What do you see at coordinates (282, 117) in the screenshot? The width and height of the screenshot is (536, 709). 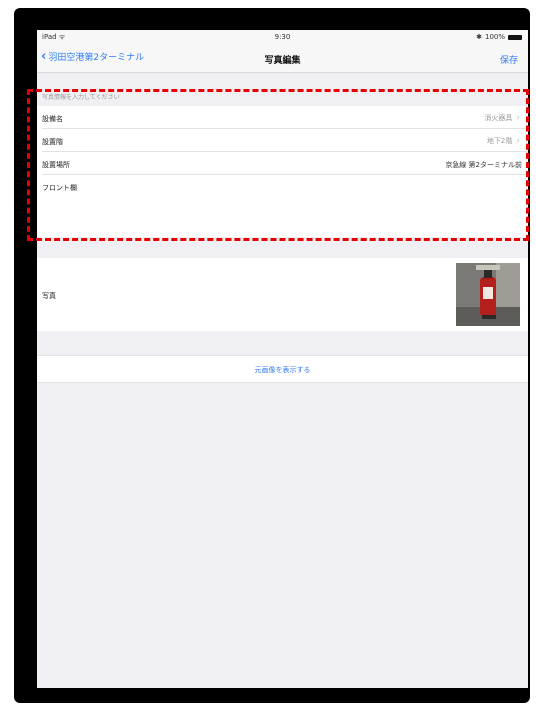 I see `form-row-equipment-name: 設備名 消火器具 ›` at bounding box center [282, 117].